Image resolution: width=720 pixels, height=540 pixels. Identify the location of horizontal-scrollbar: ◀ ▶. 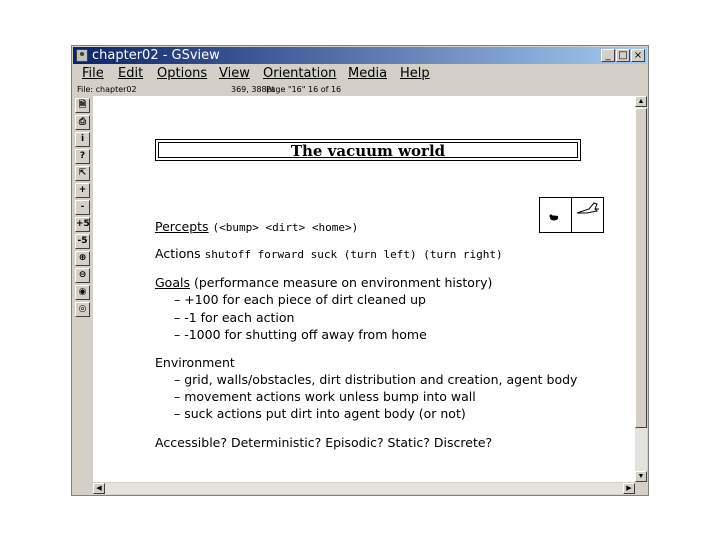
(364, 488).